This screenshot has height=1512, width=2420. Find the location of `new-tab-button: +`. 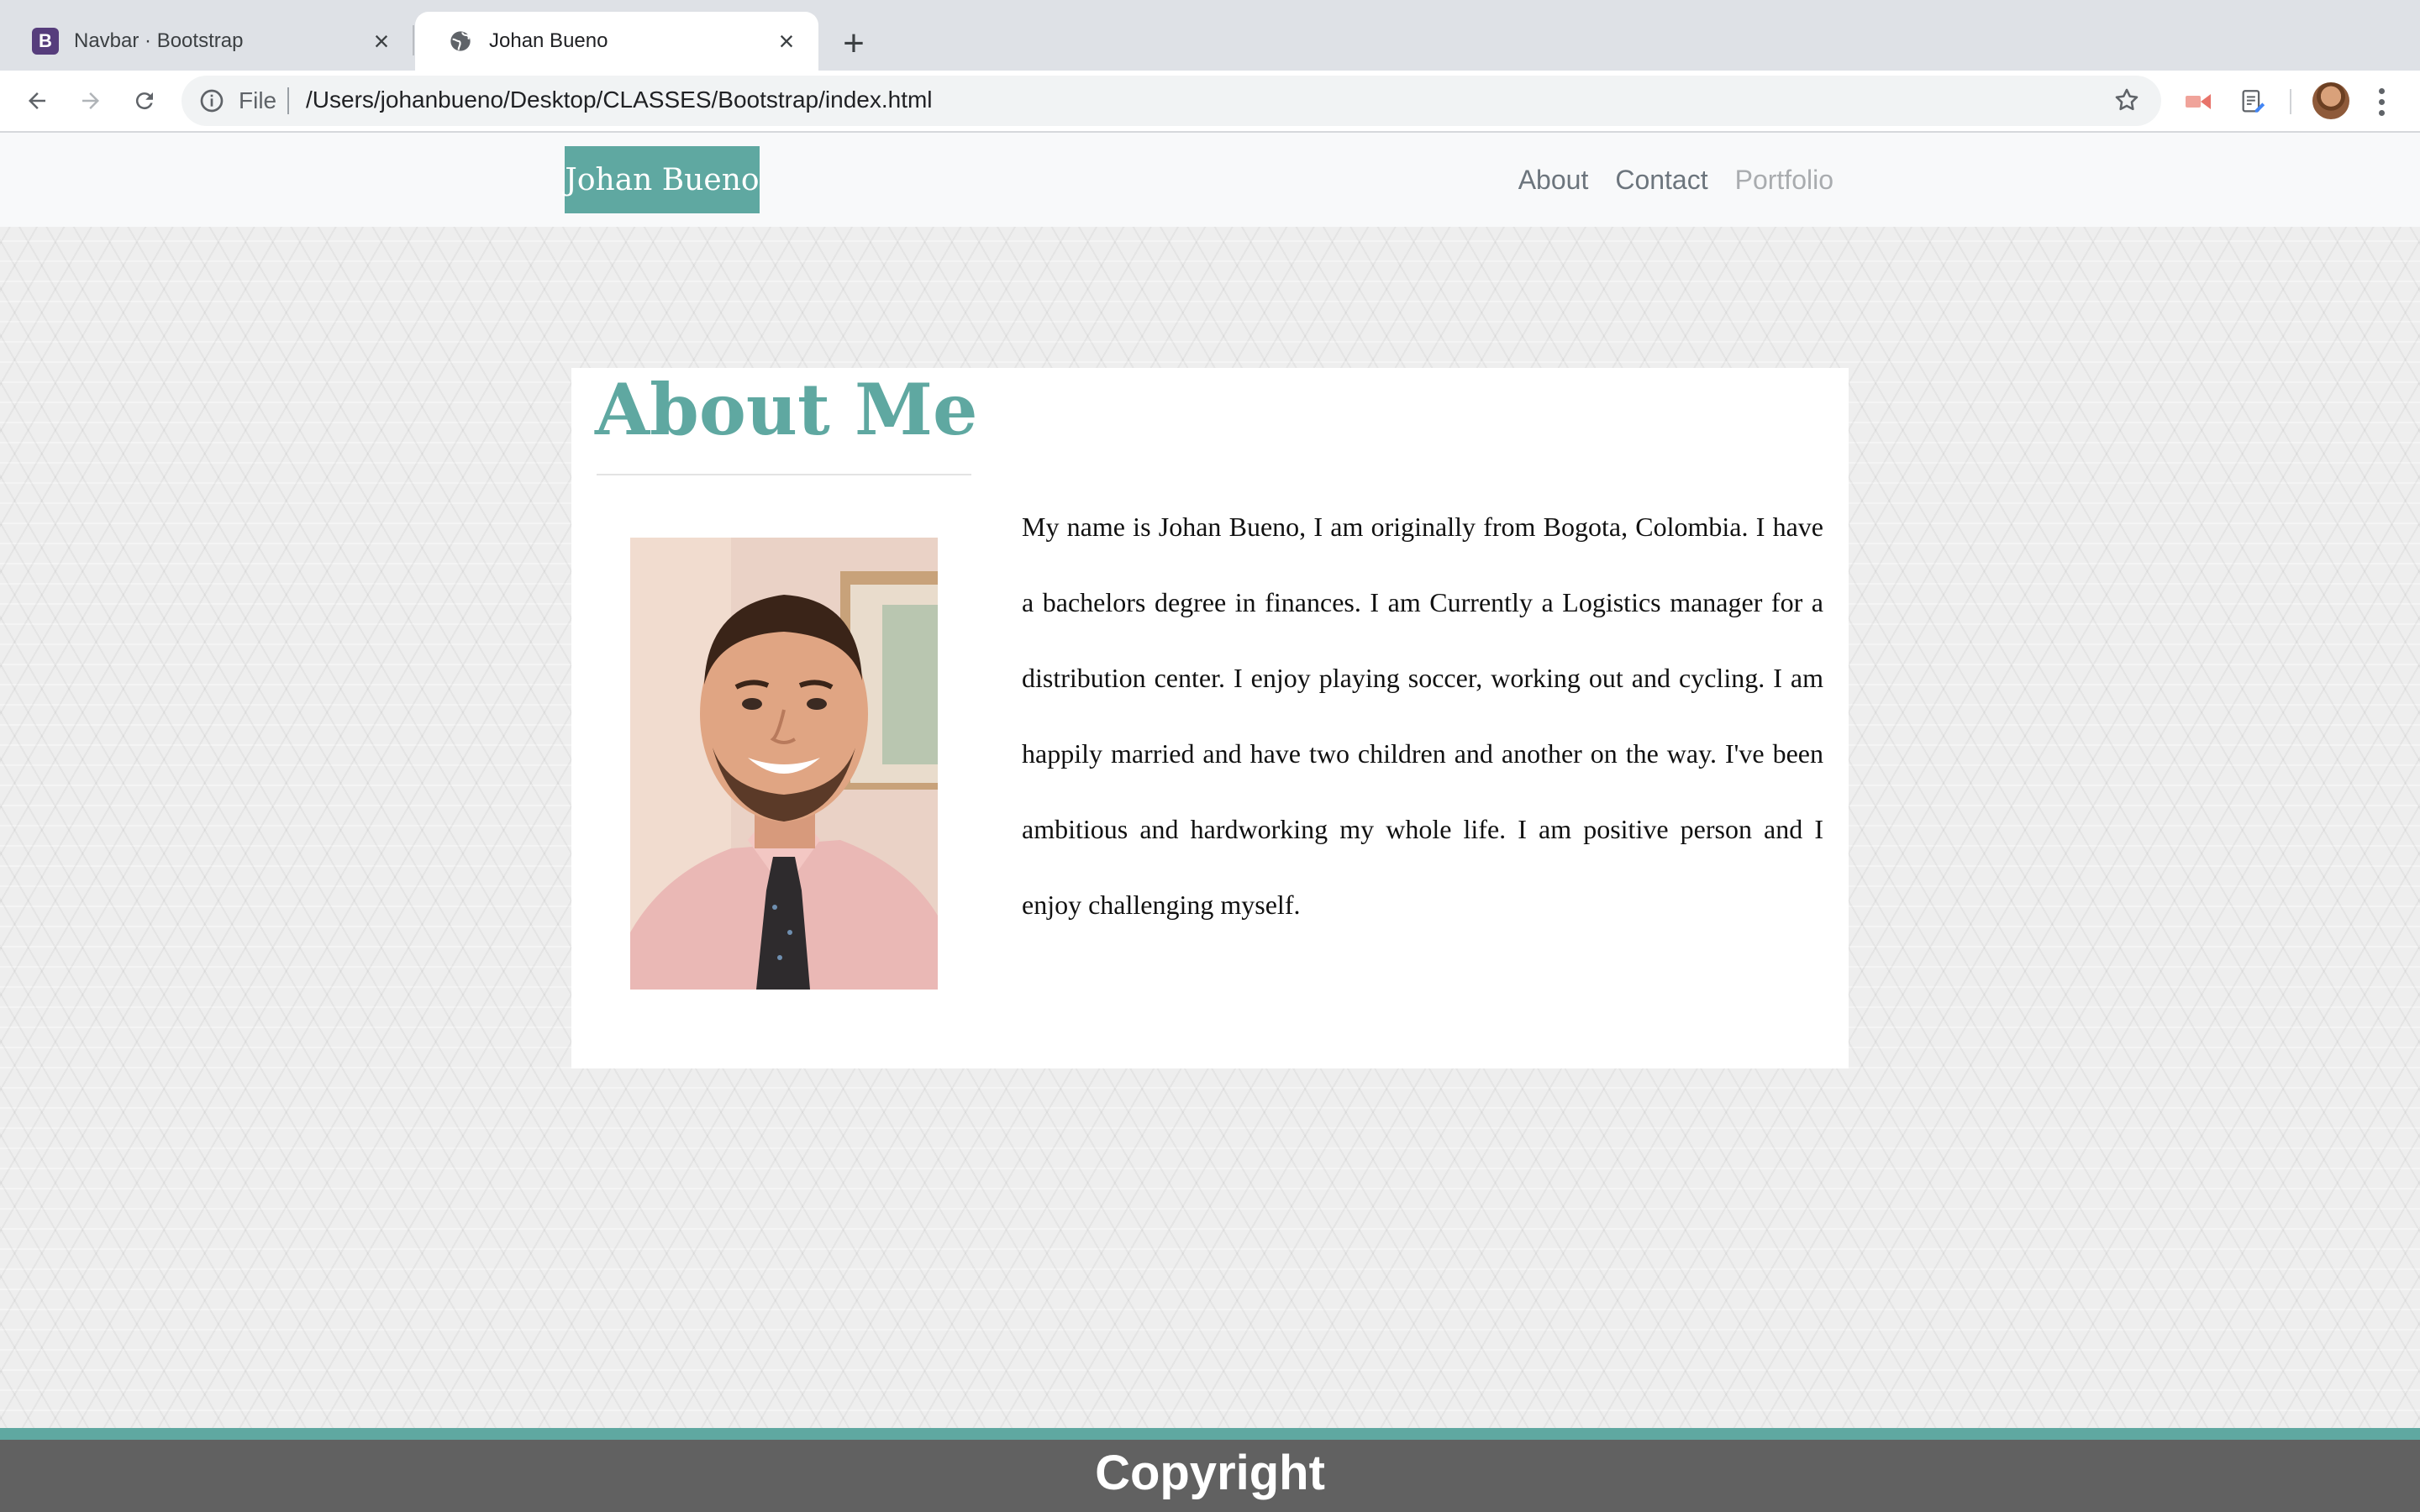

new-tab-button: + is located at coordinates (854, 44).